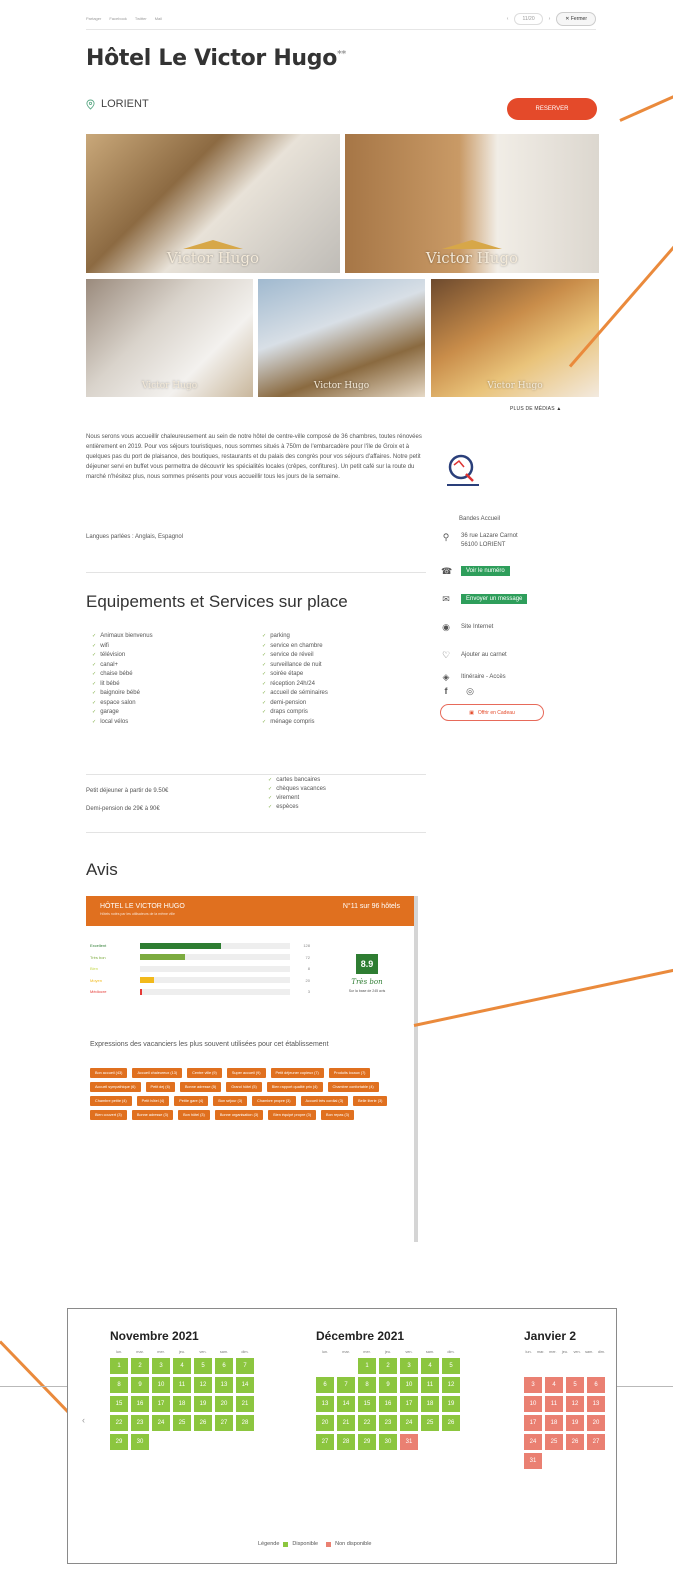  Describe the element at coordinates (341, 338) in the screenshot. I see `gallery-photo-breakfast-table: Victor Hugo` at that location.